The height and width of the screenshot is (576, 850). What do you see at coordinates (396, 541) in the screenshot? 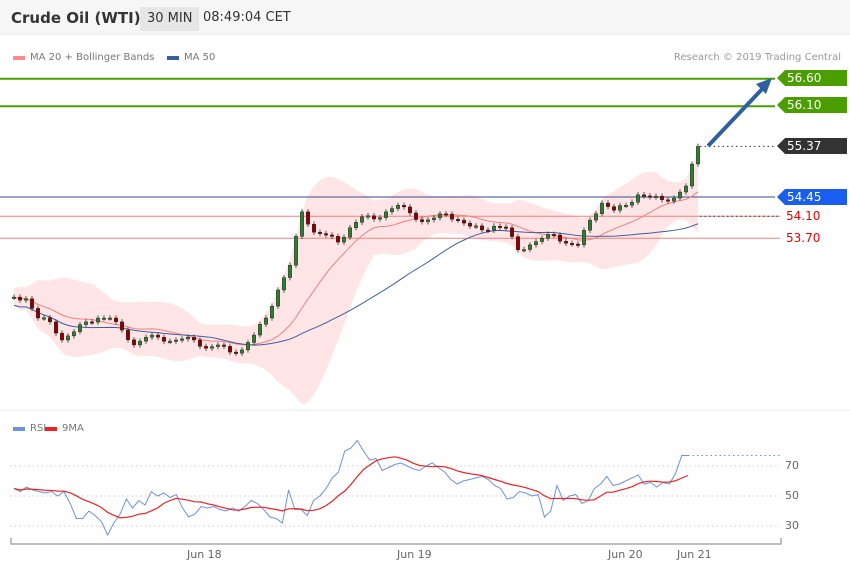
I see `time-axis` at bounding box center [396, 541].